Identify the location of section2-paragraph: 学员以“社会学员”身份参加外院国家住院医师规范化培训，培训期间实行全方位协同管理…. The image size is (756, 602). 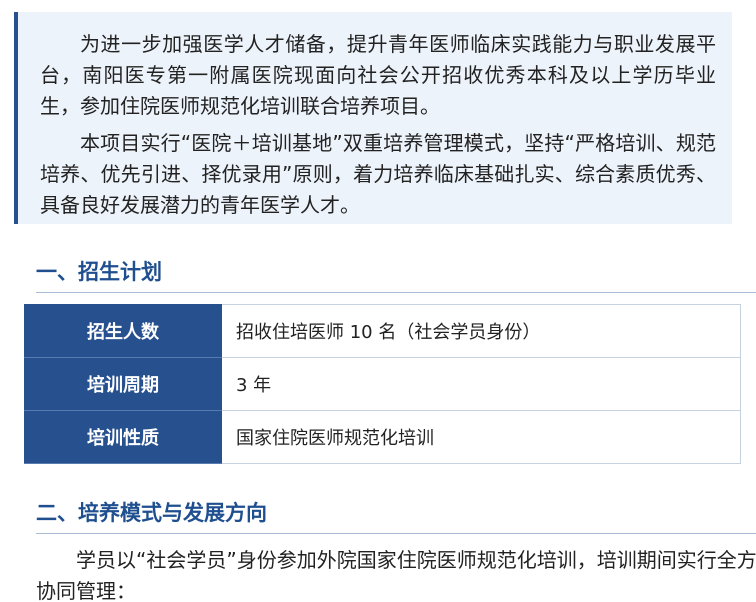
(396, 575).